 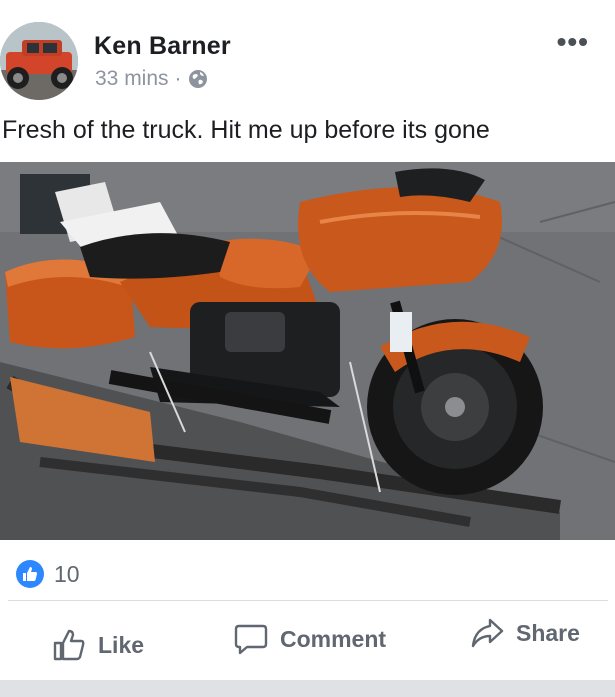 What do you see at coordinates (69, 645) in the screenshot?
I see `thumbs-up-outline-icon` at bounding box center [69, 645].